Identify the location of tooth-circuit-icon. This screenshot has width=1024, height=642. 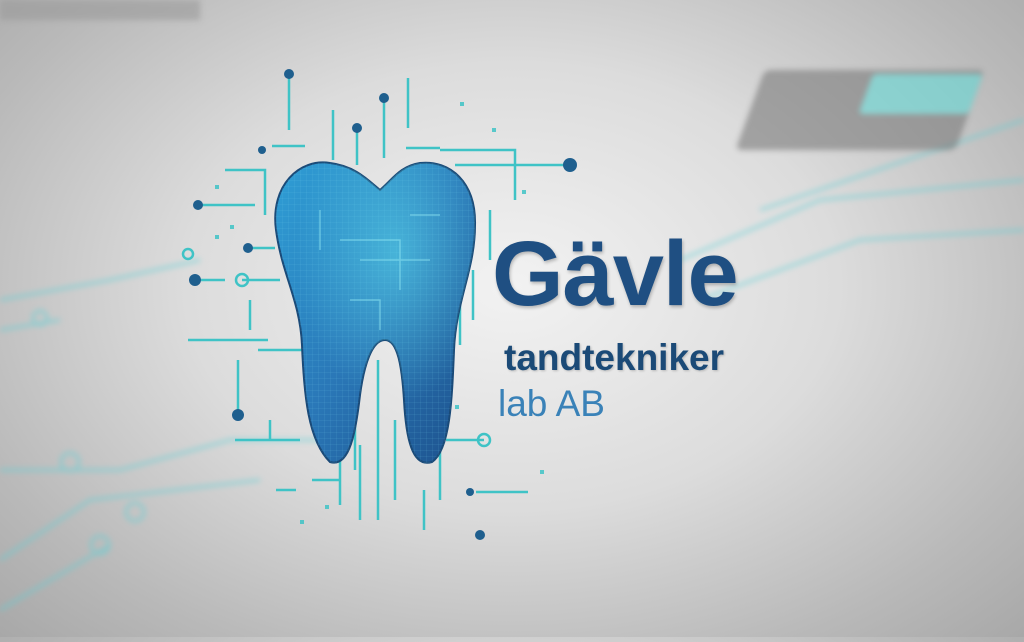
(375, 312).